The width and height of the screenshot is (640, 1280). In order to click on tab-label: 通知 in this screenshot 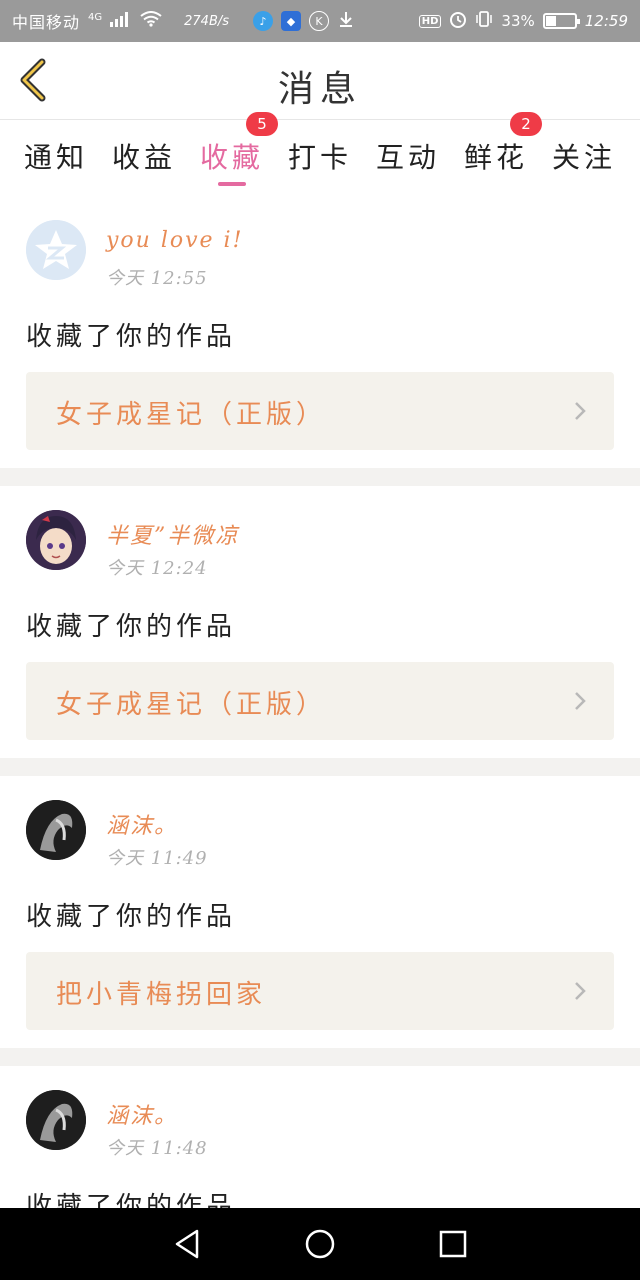, I will do `click(55, 157)`.